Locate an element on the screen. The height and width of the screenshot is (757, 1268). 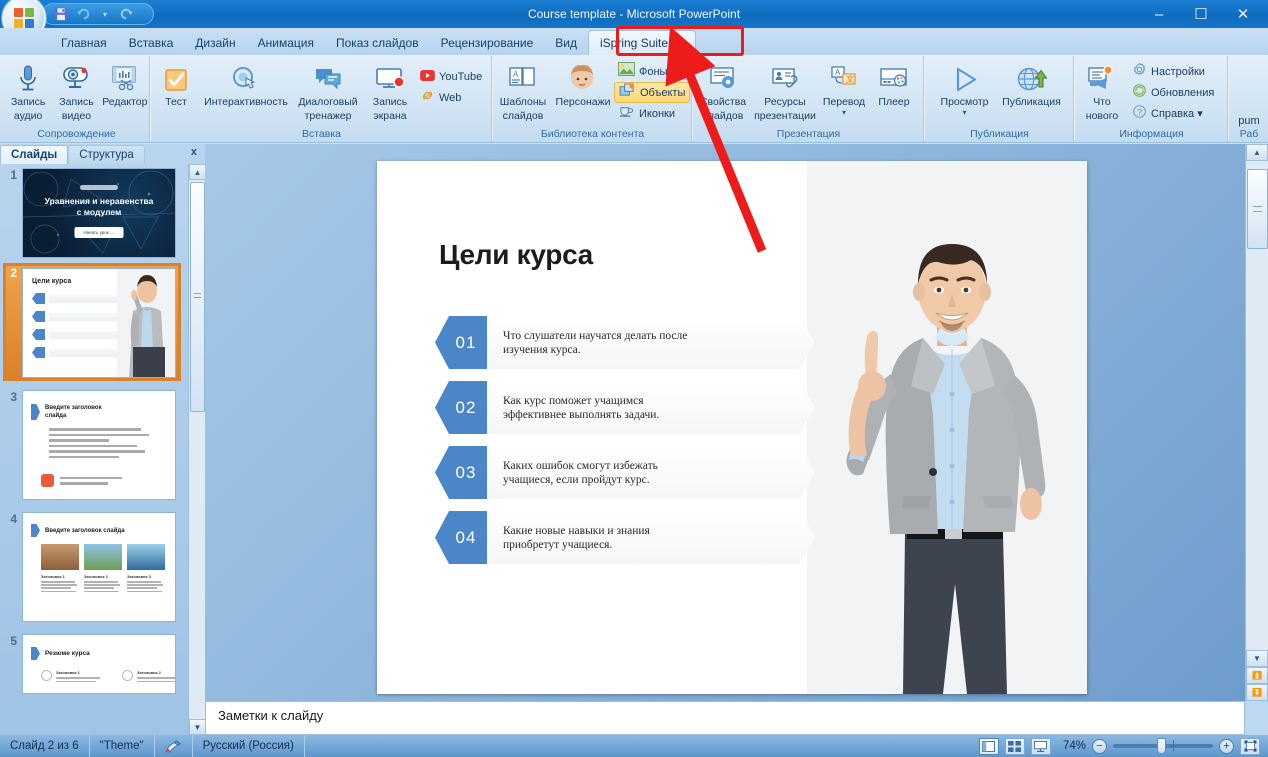
slide-thumbnail-3: 3 Введите заголовок слайда is located at coordinates (93, 445).